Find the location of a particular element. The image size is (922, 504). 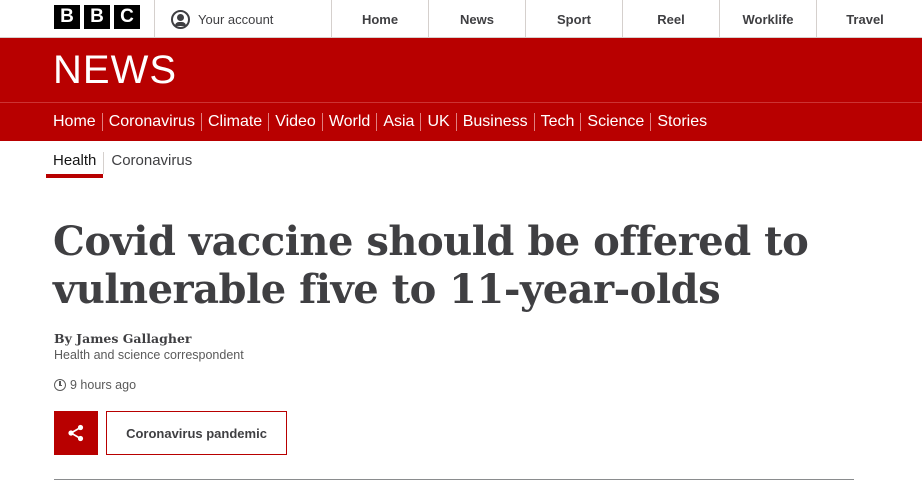

secondary-nav: Health Coronavirus is located at coordinates (122, 164).